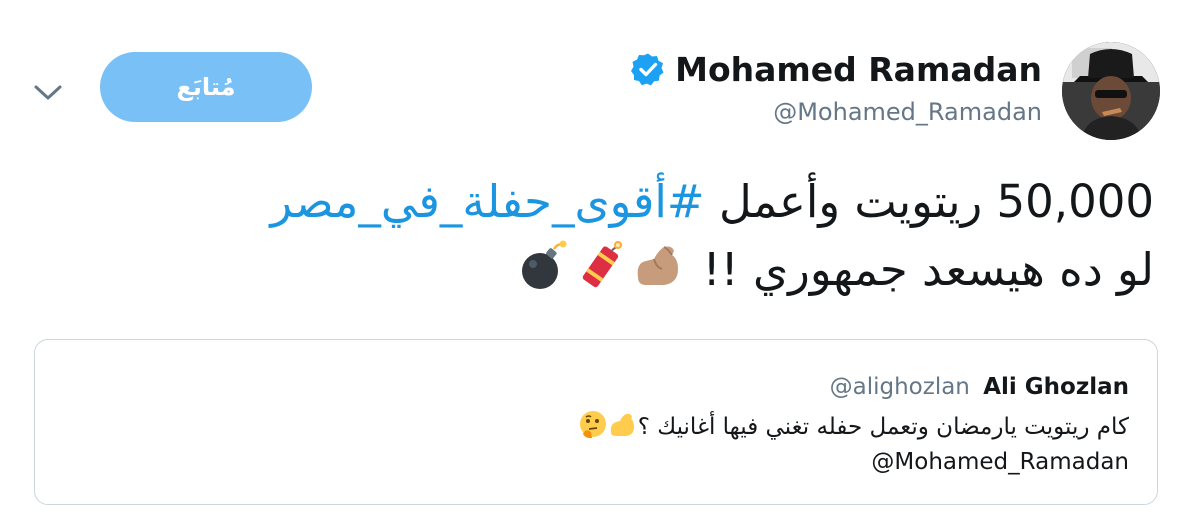  I want to click on following-button: مُتابَع, so click(206, 87).